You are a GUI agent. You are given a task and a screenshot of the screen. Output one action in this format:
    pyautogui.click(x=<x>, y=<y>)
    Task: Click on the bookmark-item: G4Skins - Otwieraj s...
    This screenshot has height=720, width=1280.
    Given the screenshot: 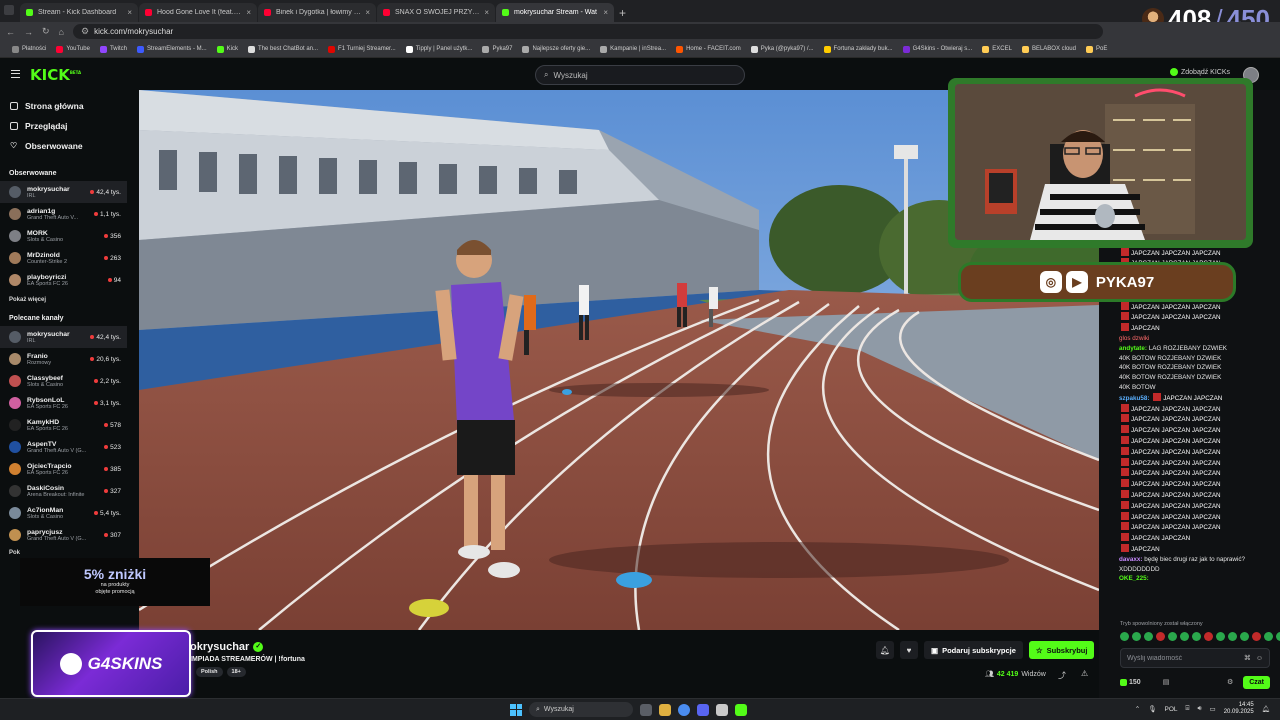 What is the action you would take?
    pyautogui.click(x=938, y=49)
    